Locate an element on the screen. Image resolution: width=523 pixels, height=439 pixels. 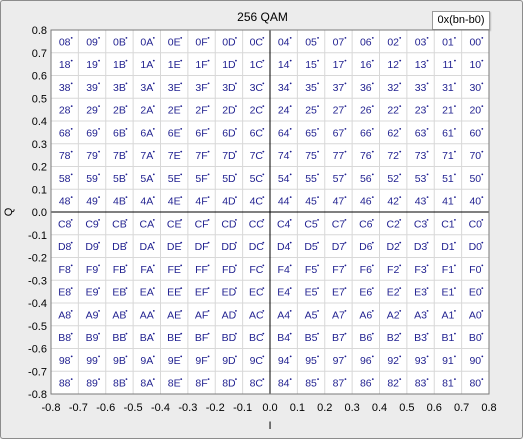
point-label: B5 is located at coordinates (311, 338).